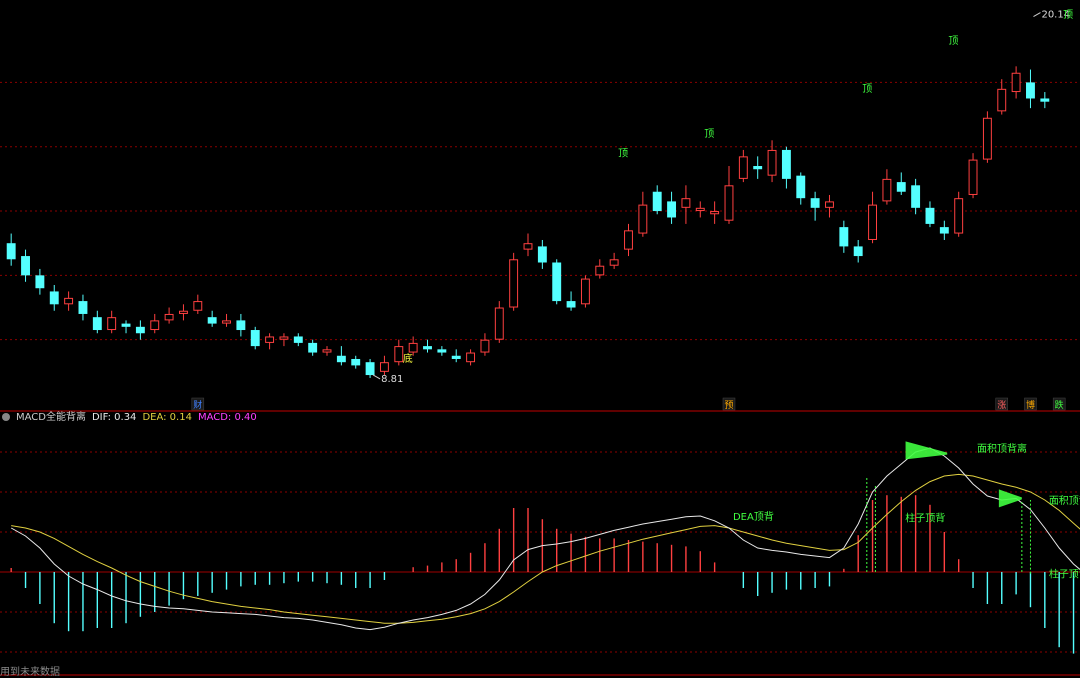  What do you see at coordinates (167, 417) in the screenshot?
I see `dea-value: DEA: 0.14` at bounding box center [167, 417].